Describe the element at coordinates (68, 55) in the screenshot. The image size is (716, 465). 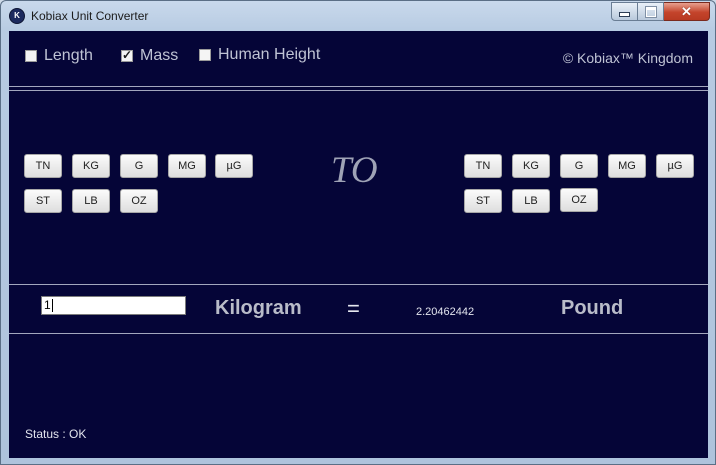
I see `length-checkbox-label: Length` at that location.